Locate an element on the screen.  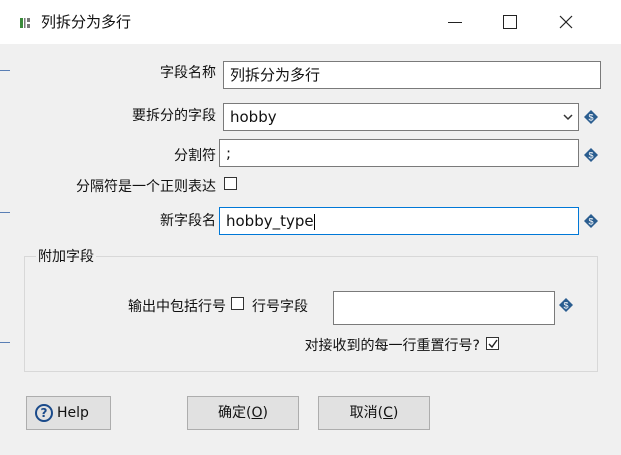
cancel-label-suffix: ) is located at coordinates (395, 413).